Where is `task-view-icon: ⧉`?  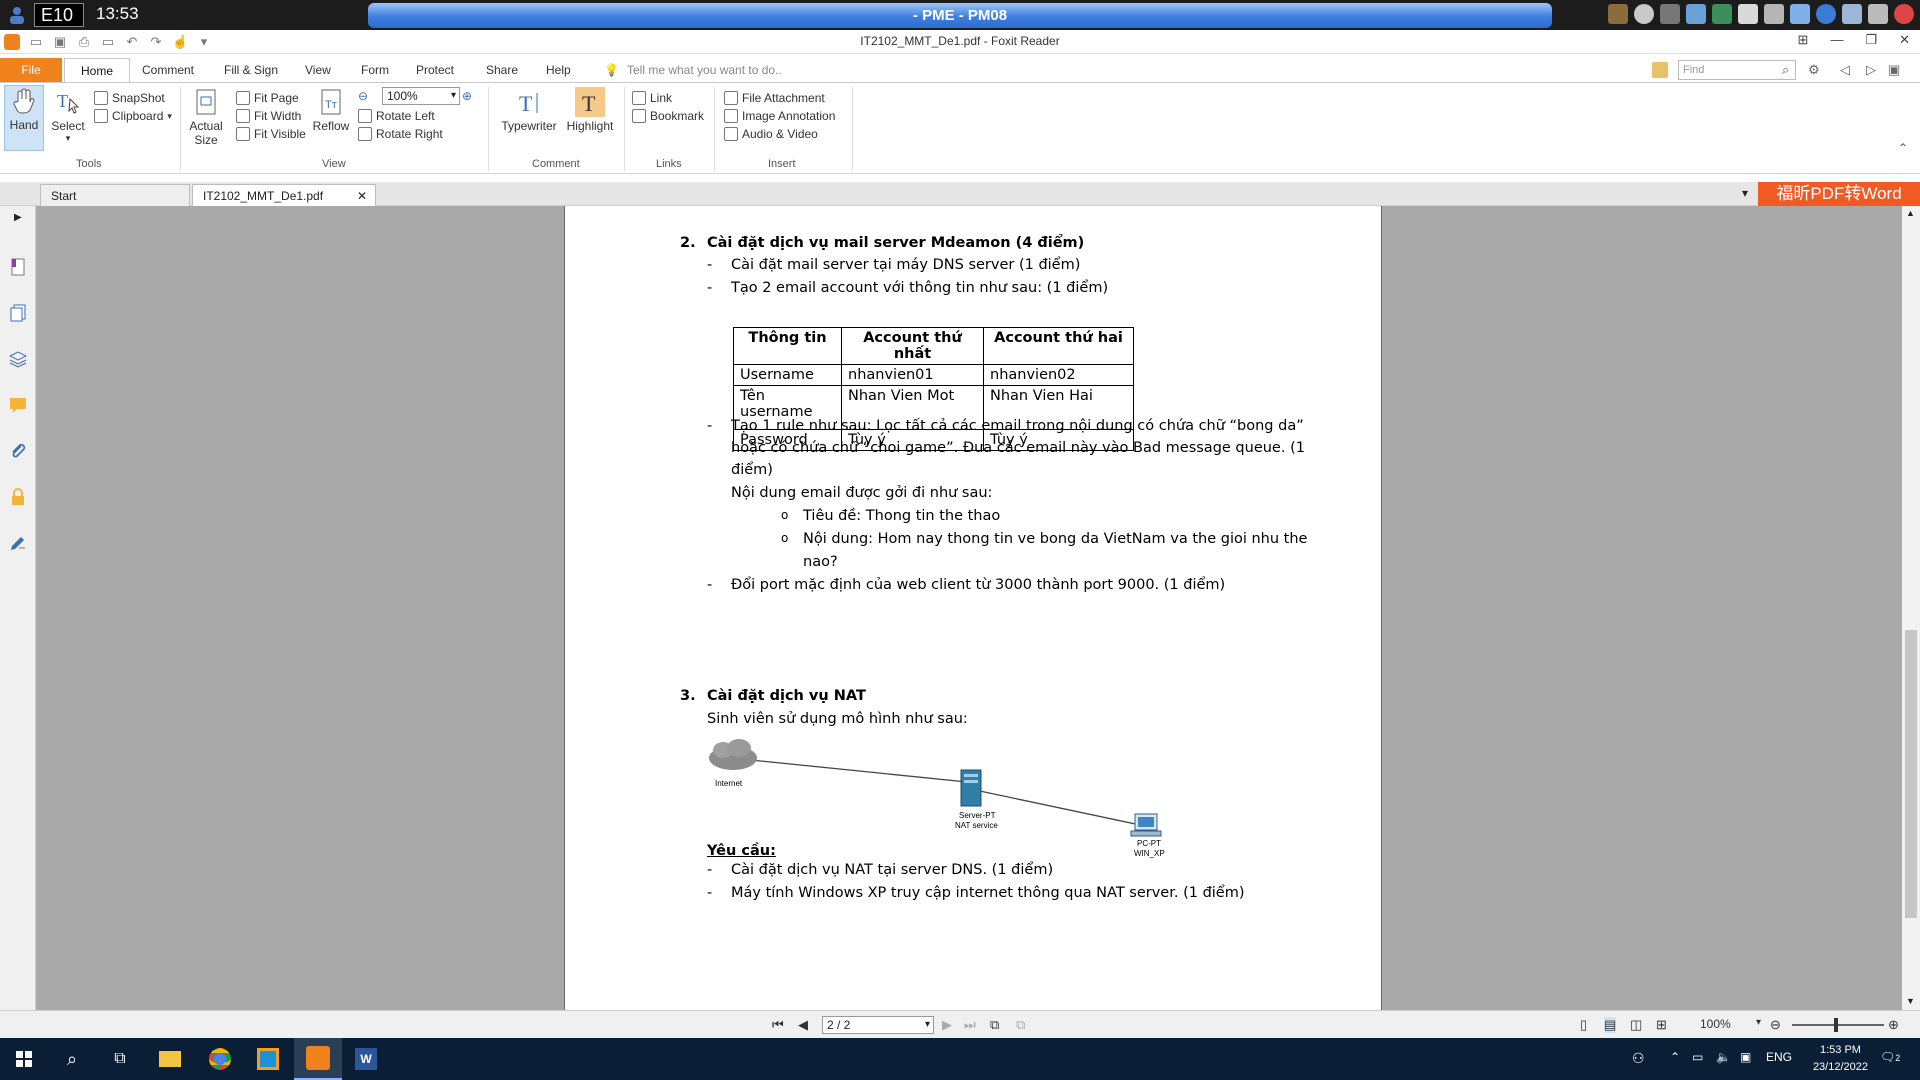
task-view-icon: ⧉ is located at coordinates (120, 1059).